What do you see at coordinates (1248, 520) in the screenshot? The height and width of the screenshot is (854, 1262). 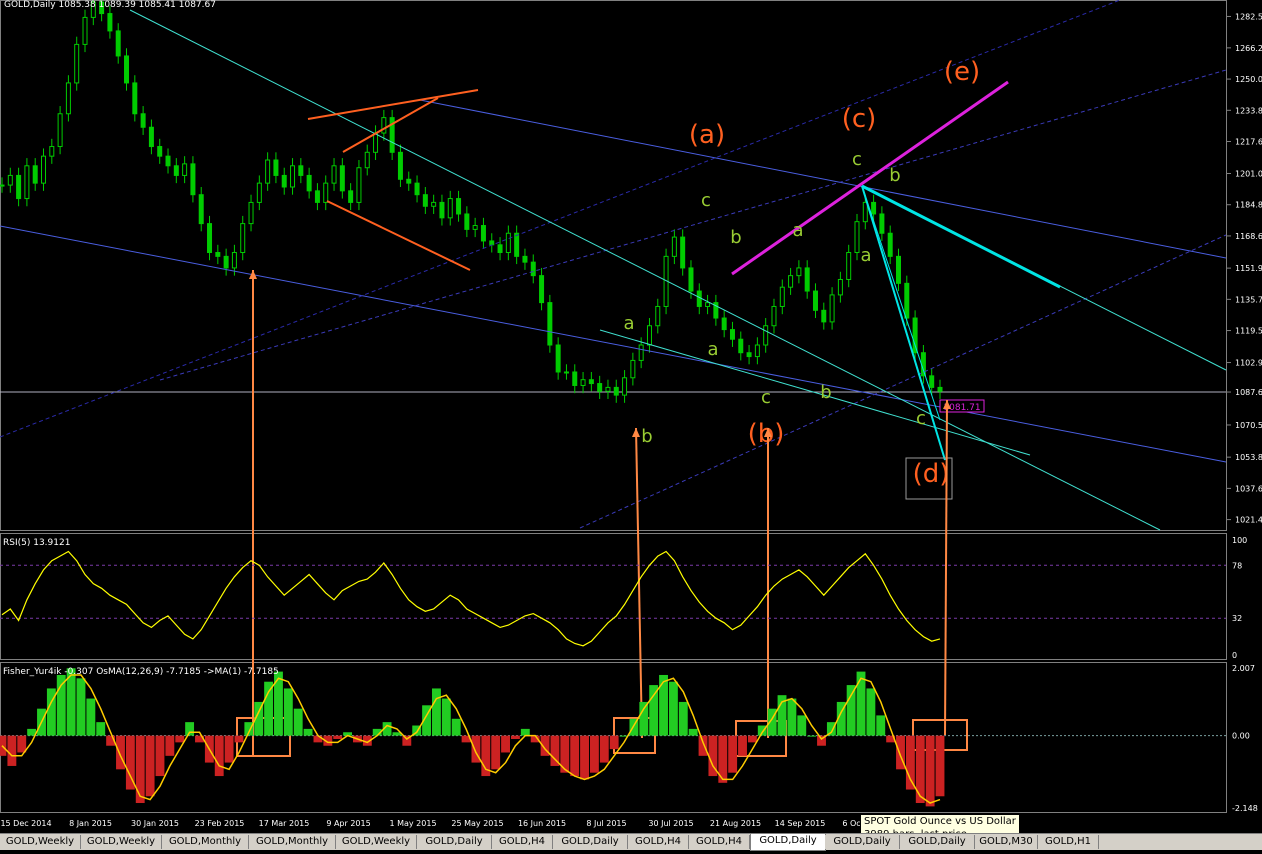 I see `price-y-tick-label: 1021.4` at bounding box center [1248, 520].